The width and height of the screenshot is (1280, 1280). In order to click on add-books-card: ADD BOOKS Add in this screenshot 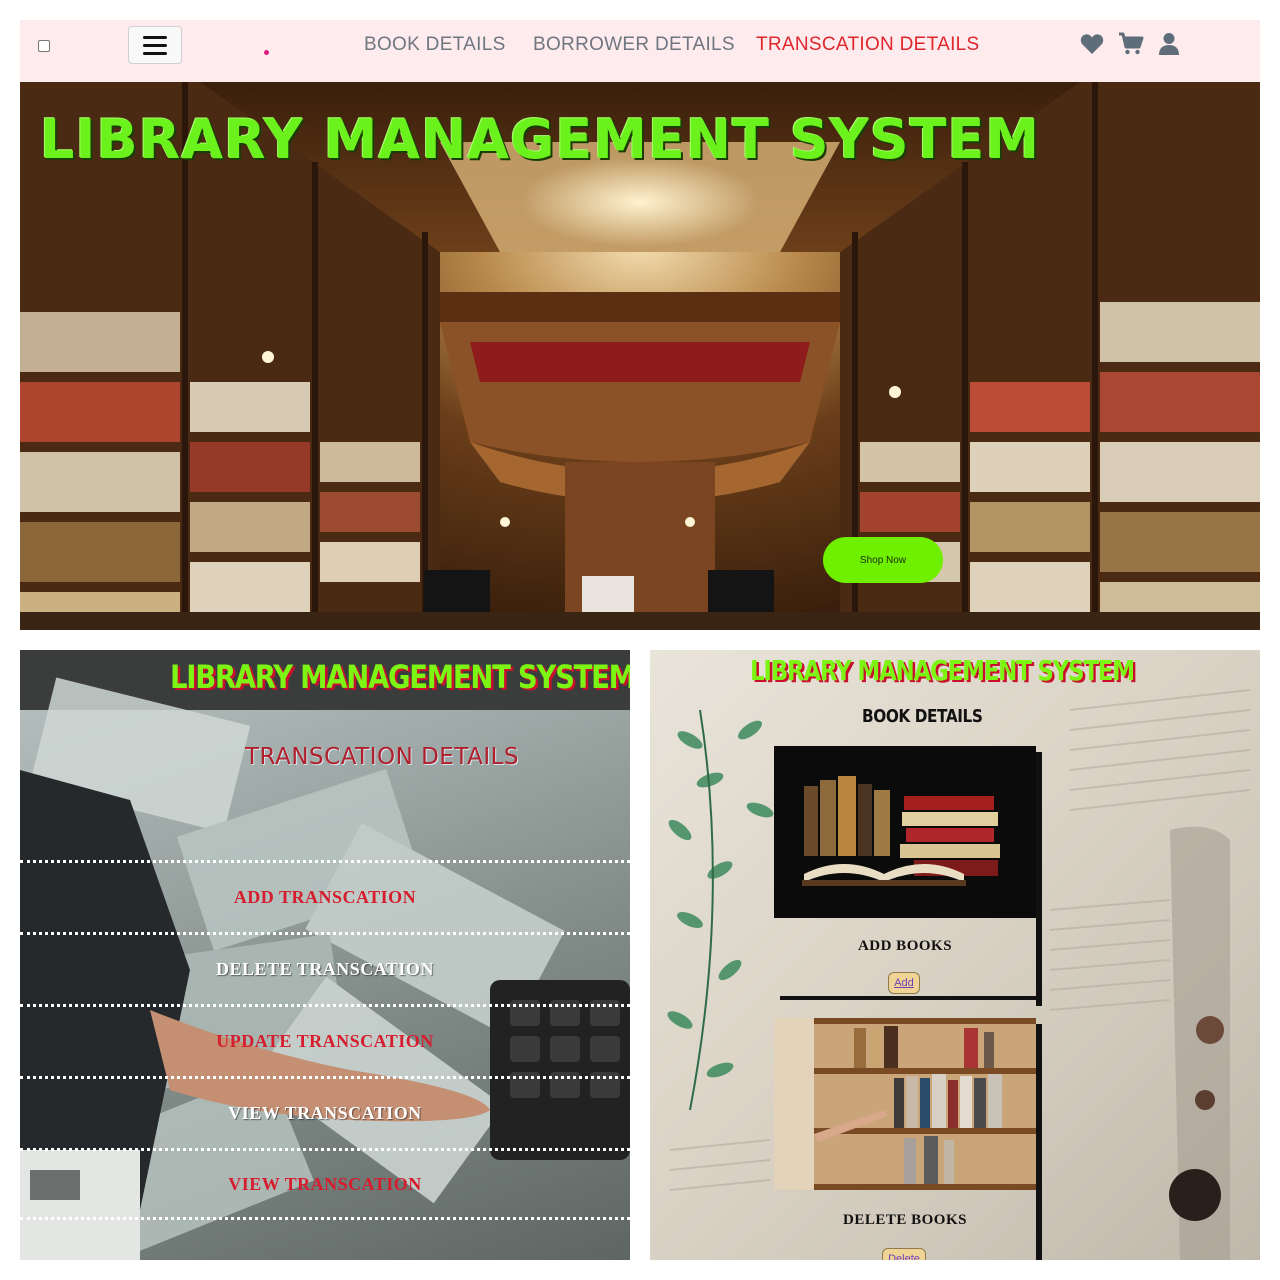, I will do `click(908, 876)`.